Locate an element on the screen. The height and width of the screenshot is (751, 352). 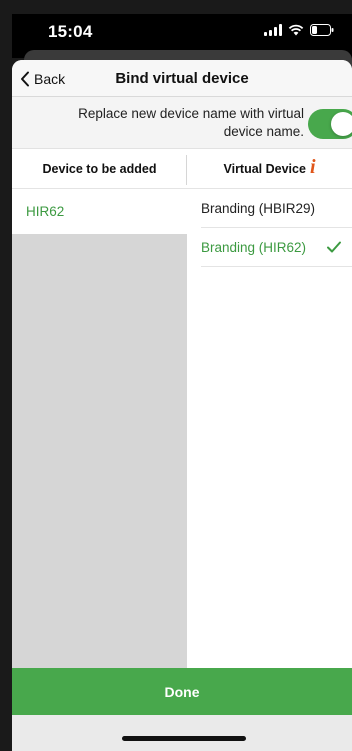
back-button-label: Back is located at coordinates (50, 78).